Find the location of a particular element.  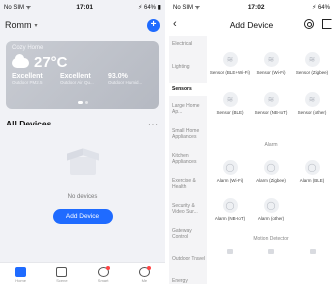

weather-stat: Excellent Outdoor PM2.5 is located at coordinates (33, 79).